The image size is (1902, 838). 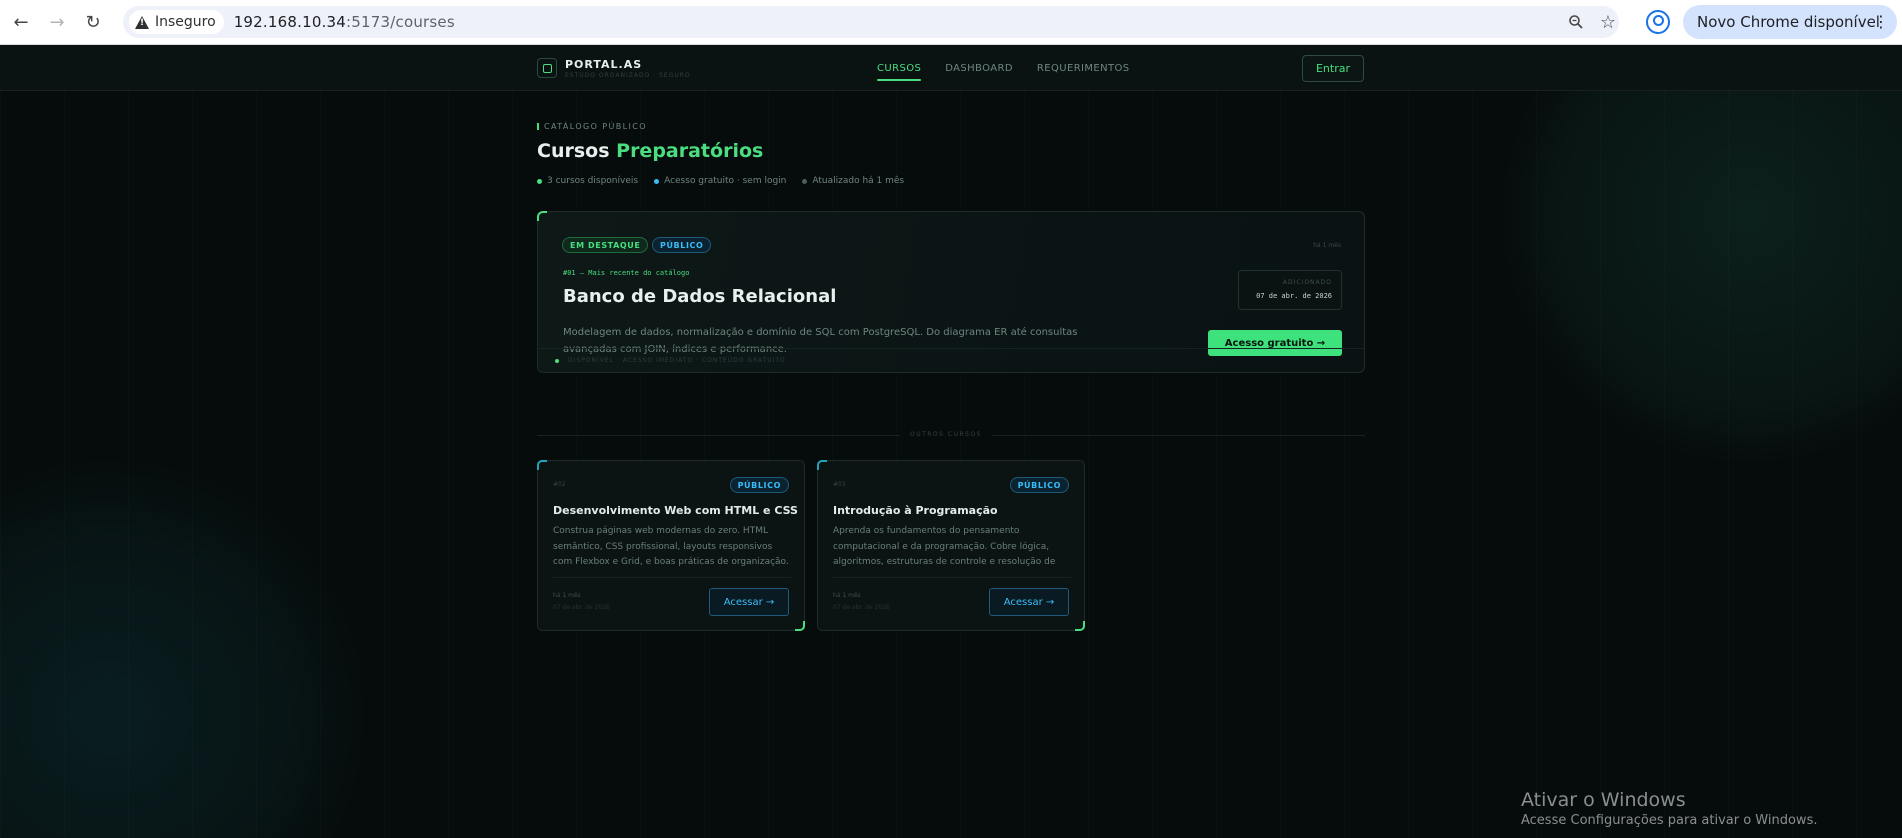 I want to click on reload-icon: ↻, so click(x=93, y=22).